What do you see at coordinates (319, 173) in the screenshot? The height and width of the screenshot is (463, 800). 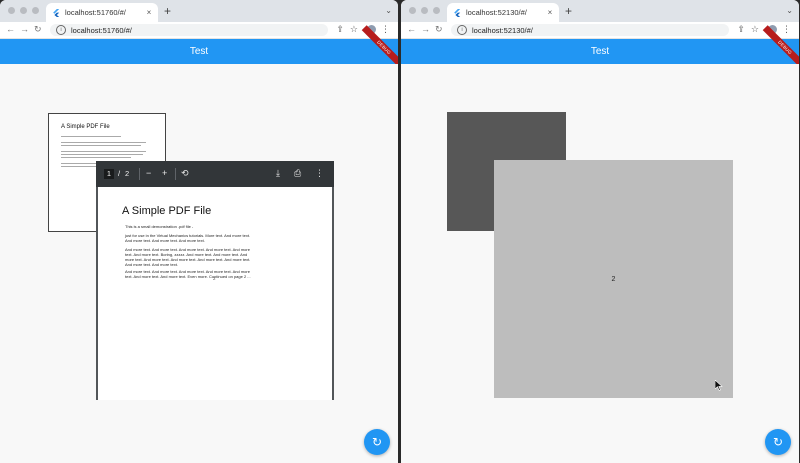 I see `more-options-icon: ⋮` at bounding box center [319, 173].